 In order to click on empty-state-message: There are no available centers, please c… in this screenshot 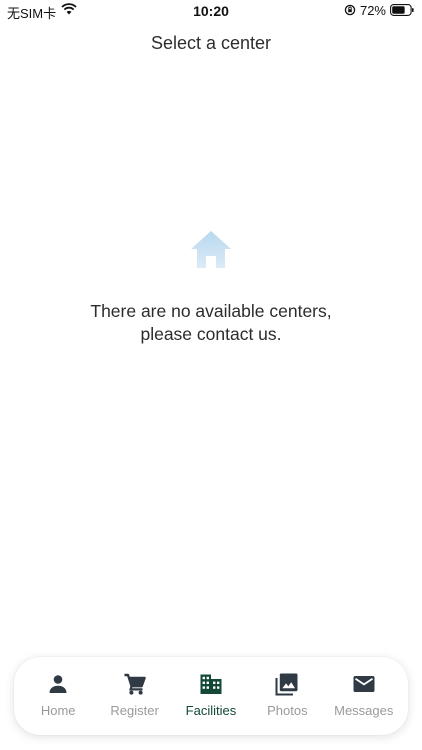, I will do `click(211, 323)`.